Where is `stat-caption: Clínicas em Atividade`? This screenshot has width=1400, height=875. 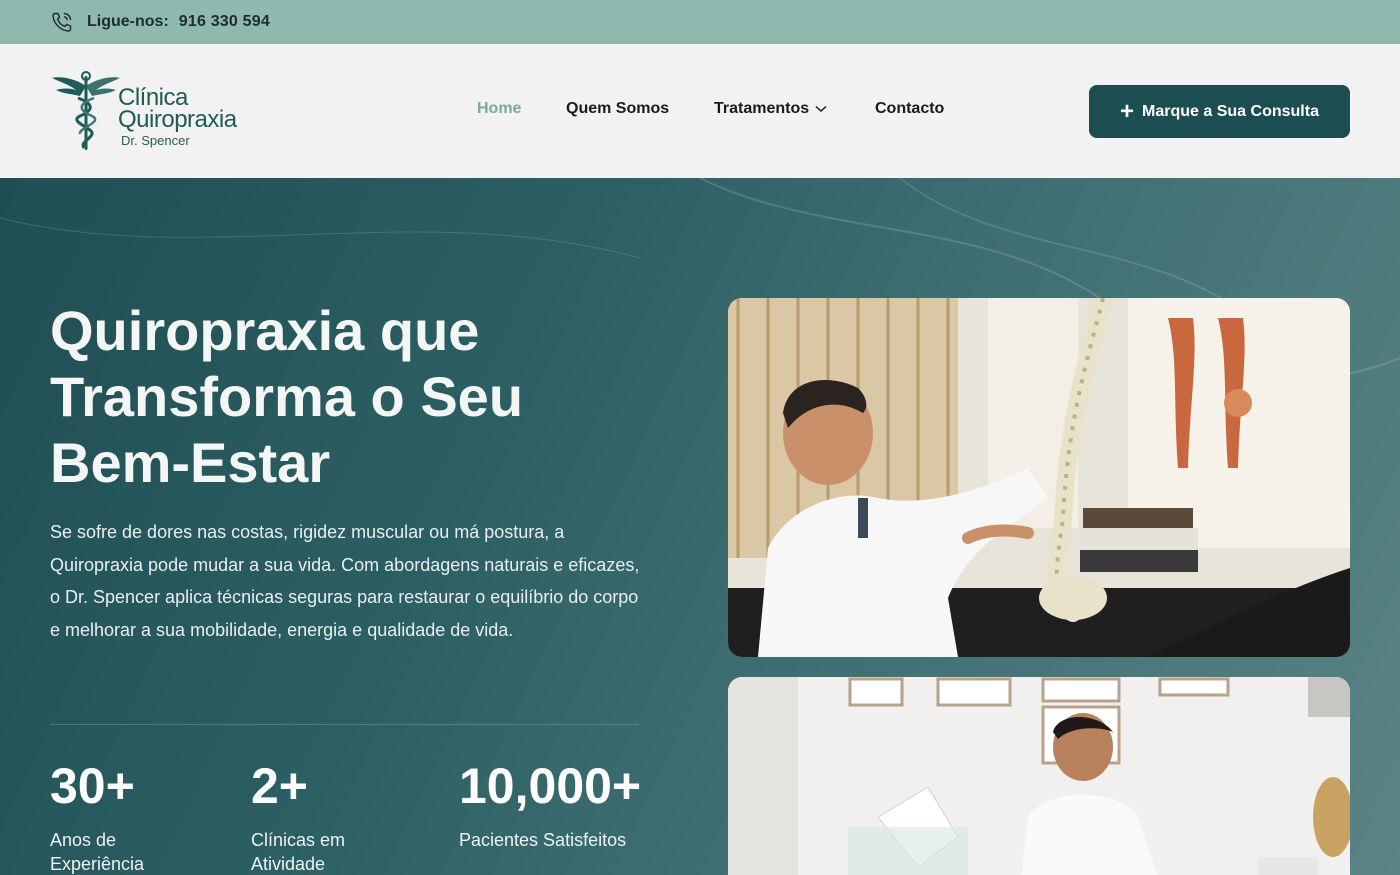
stat-caption: Clínicas em Atividade is located at coordinates (298, 852).